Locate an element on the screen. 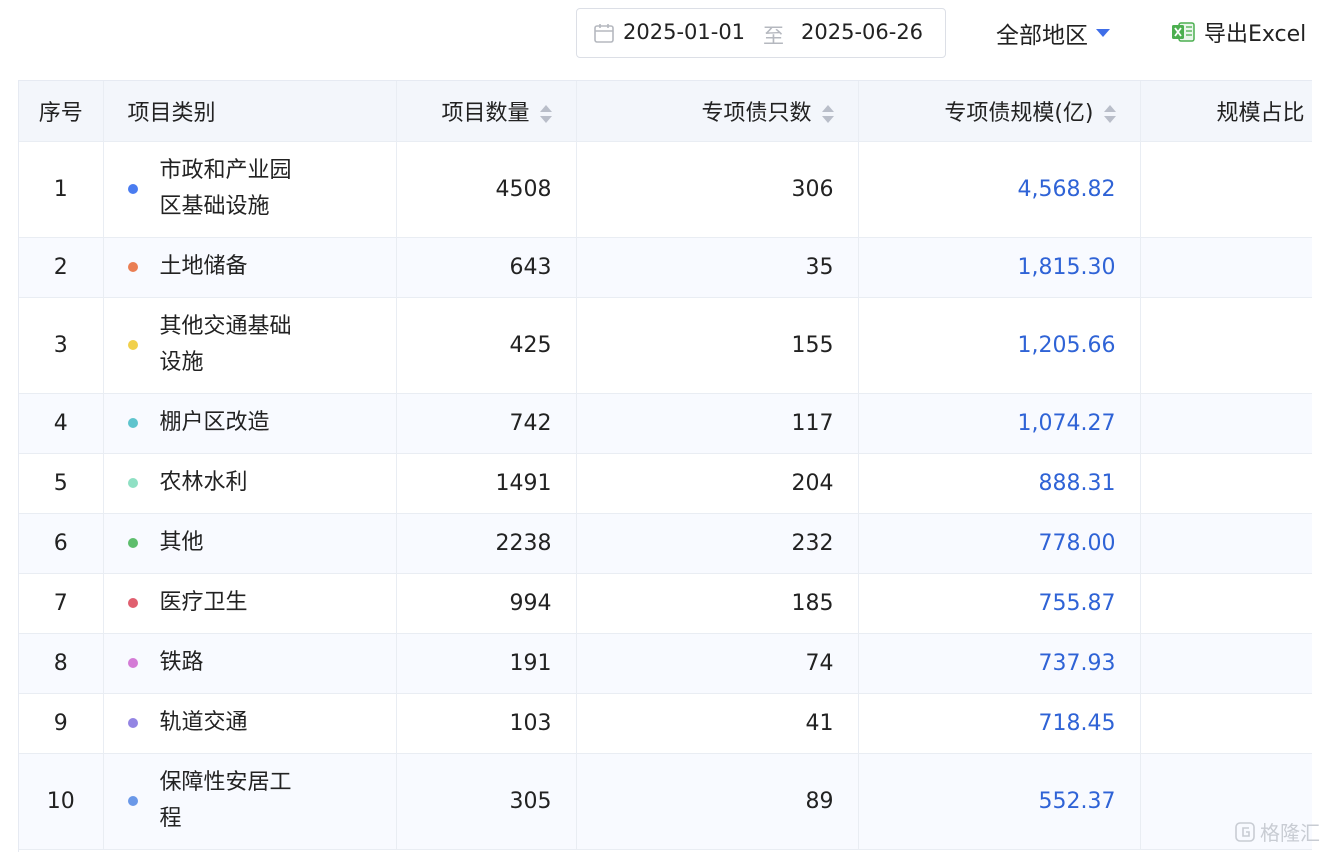 The height and width of the screenshot is (852, 1328). header-count: 项目数量 is located at coordinates (486, 111).